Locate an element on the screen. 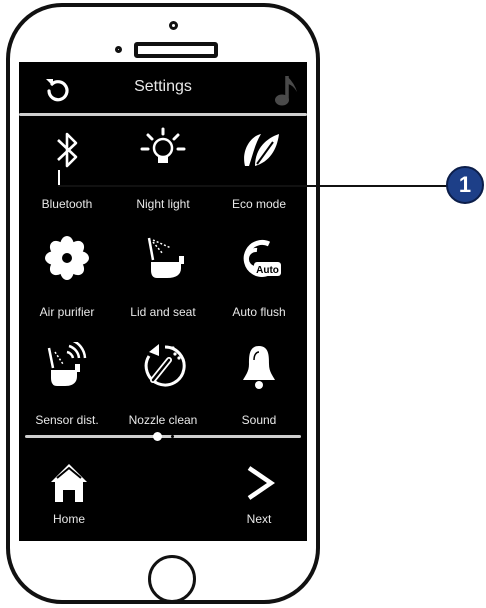  sensor-icon is located at coordinates (67, 364).